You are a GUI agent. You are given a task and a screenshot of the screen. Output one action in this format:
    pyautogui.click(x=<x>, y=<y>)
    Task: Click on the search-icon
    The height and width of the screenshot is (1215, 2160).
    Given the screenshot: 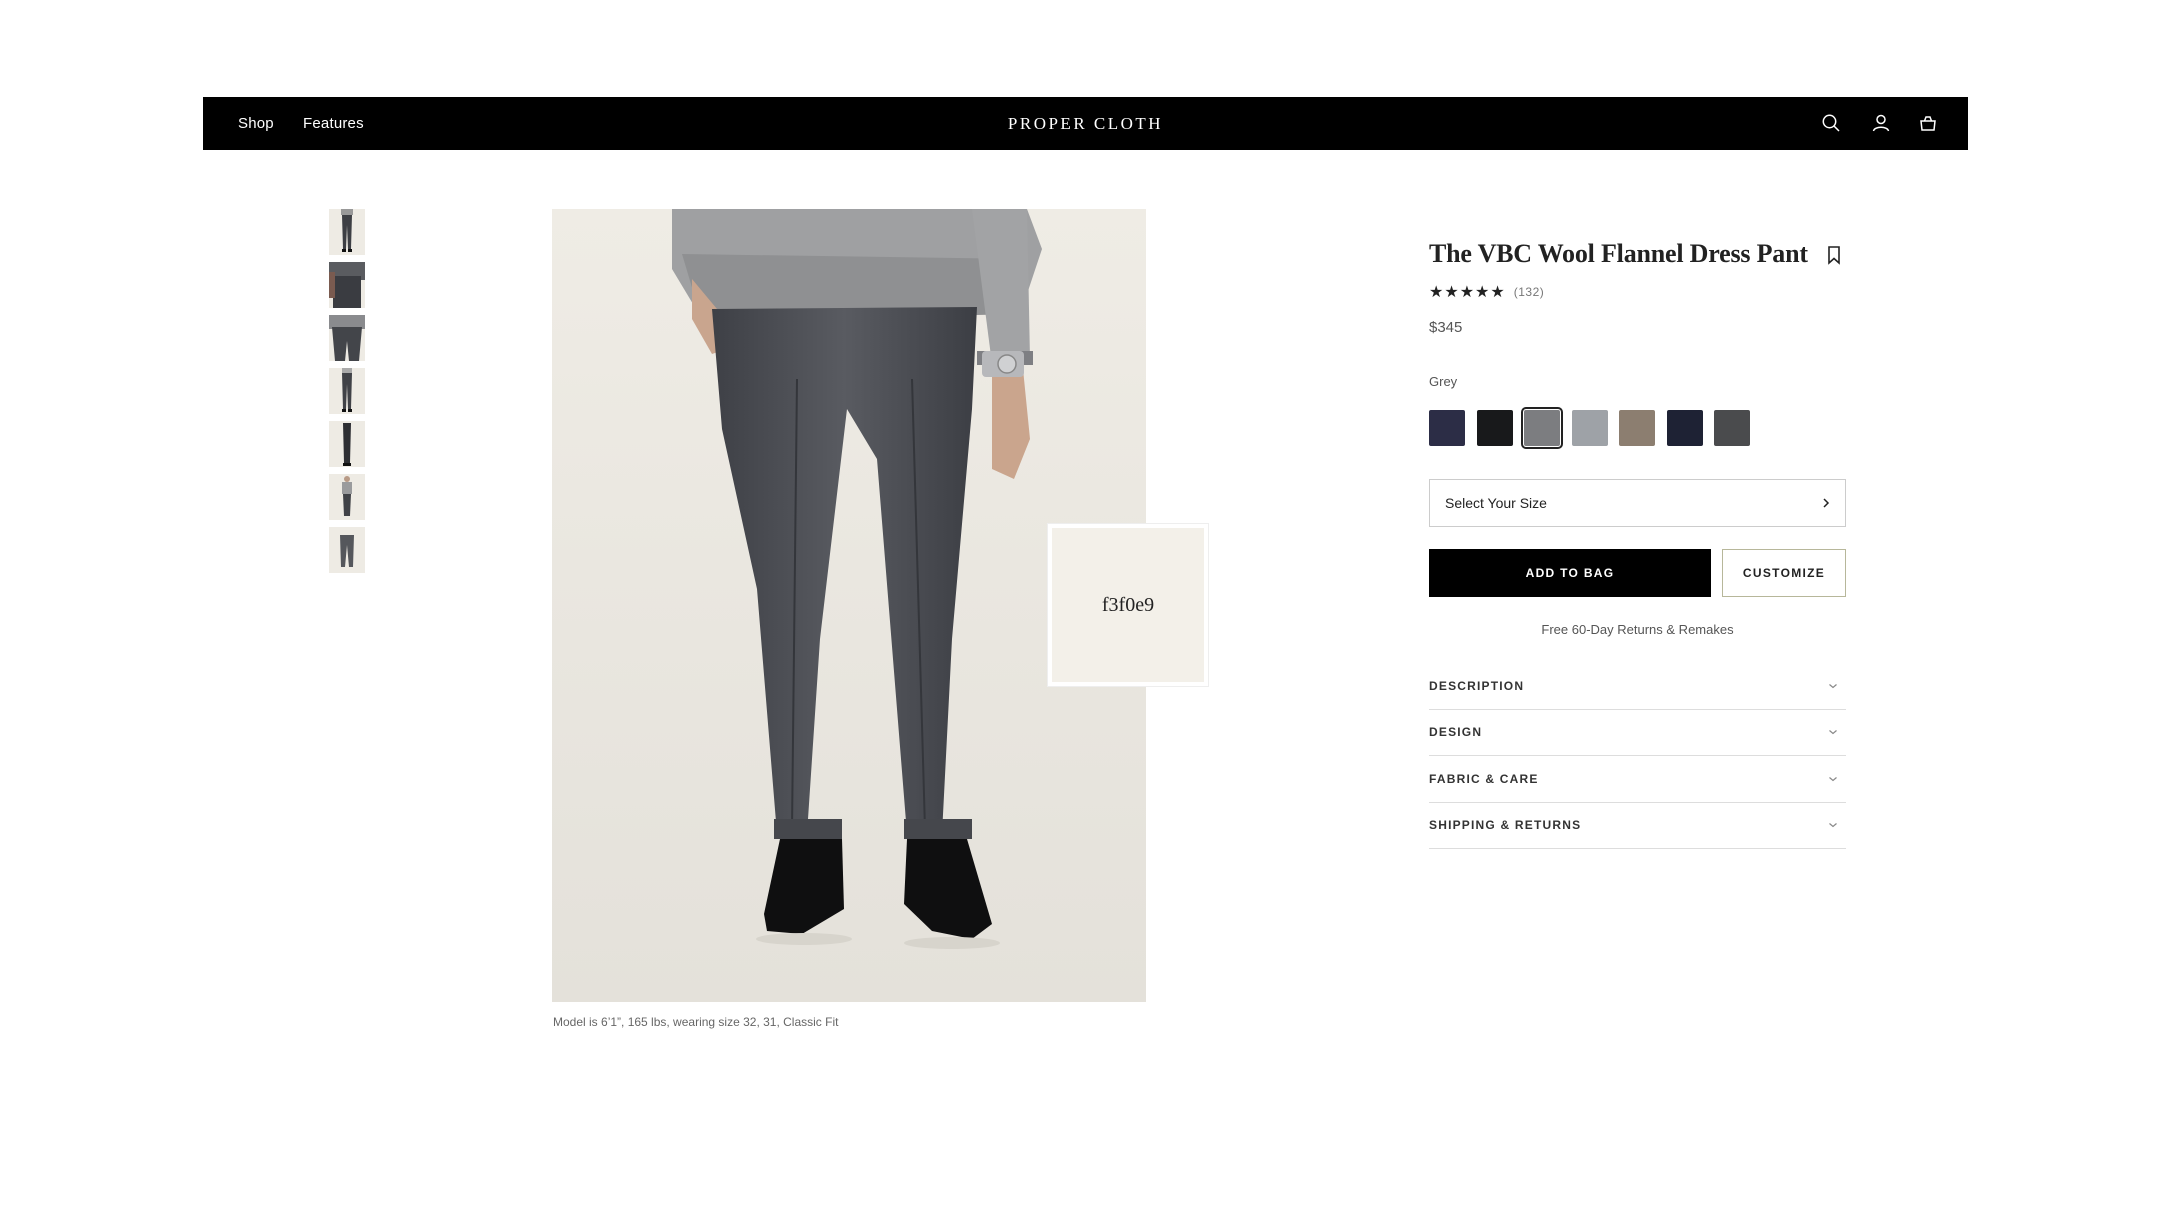 What is the action you would take?
    pyautogui.click(x=1831, y=123)
    